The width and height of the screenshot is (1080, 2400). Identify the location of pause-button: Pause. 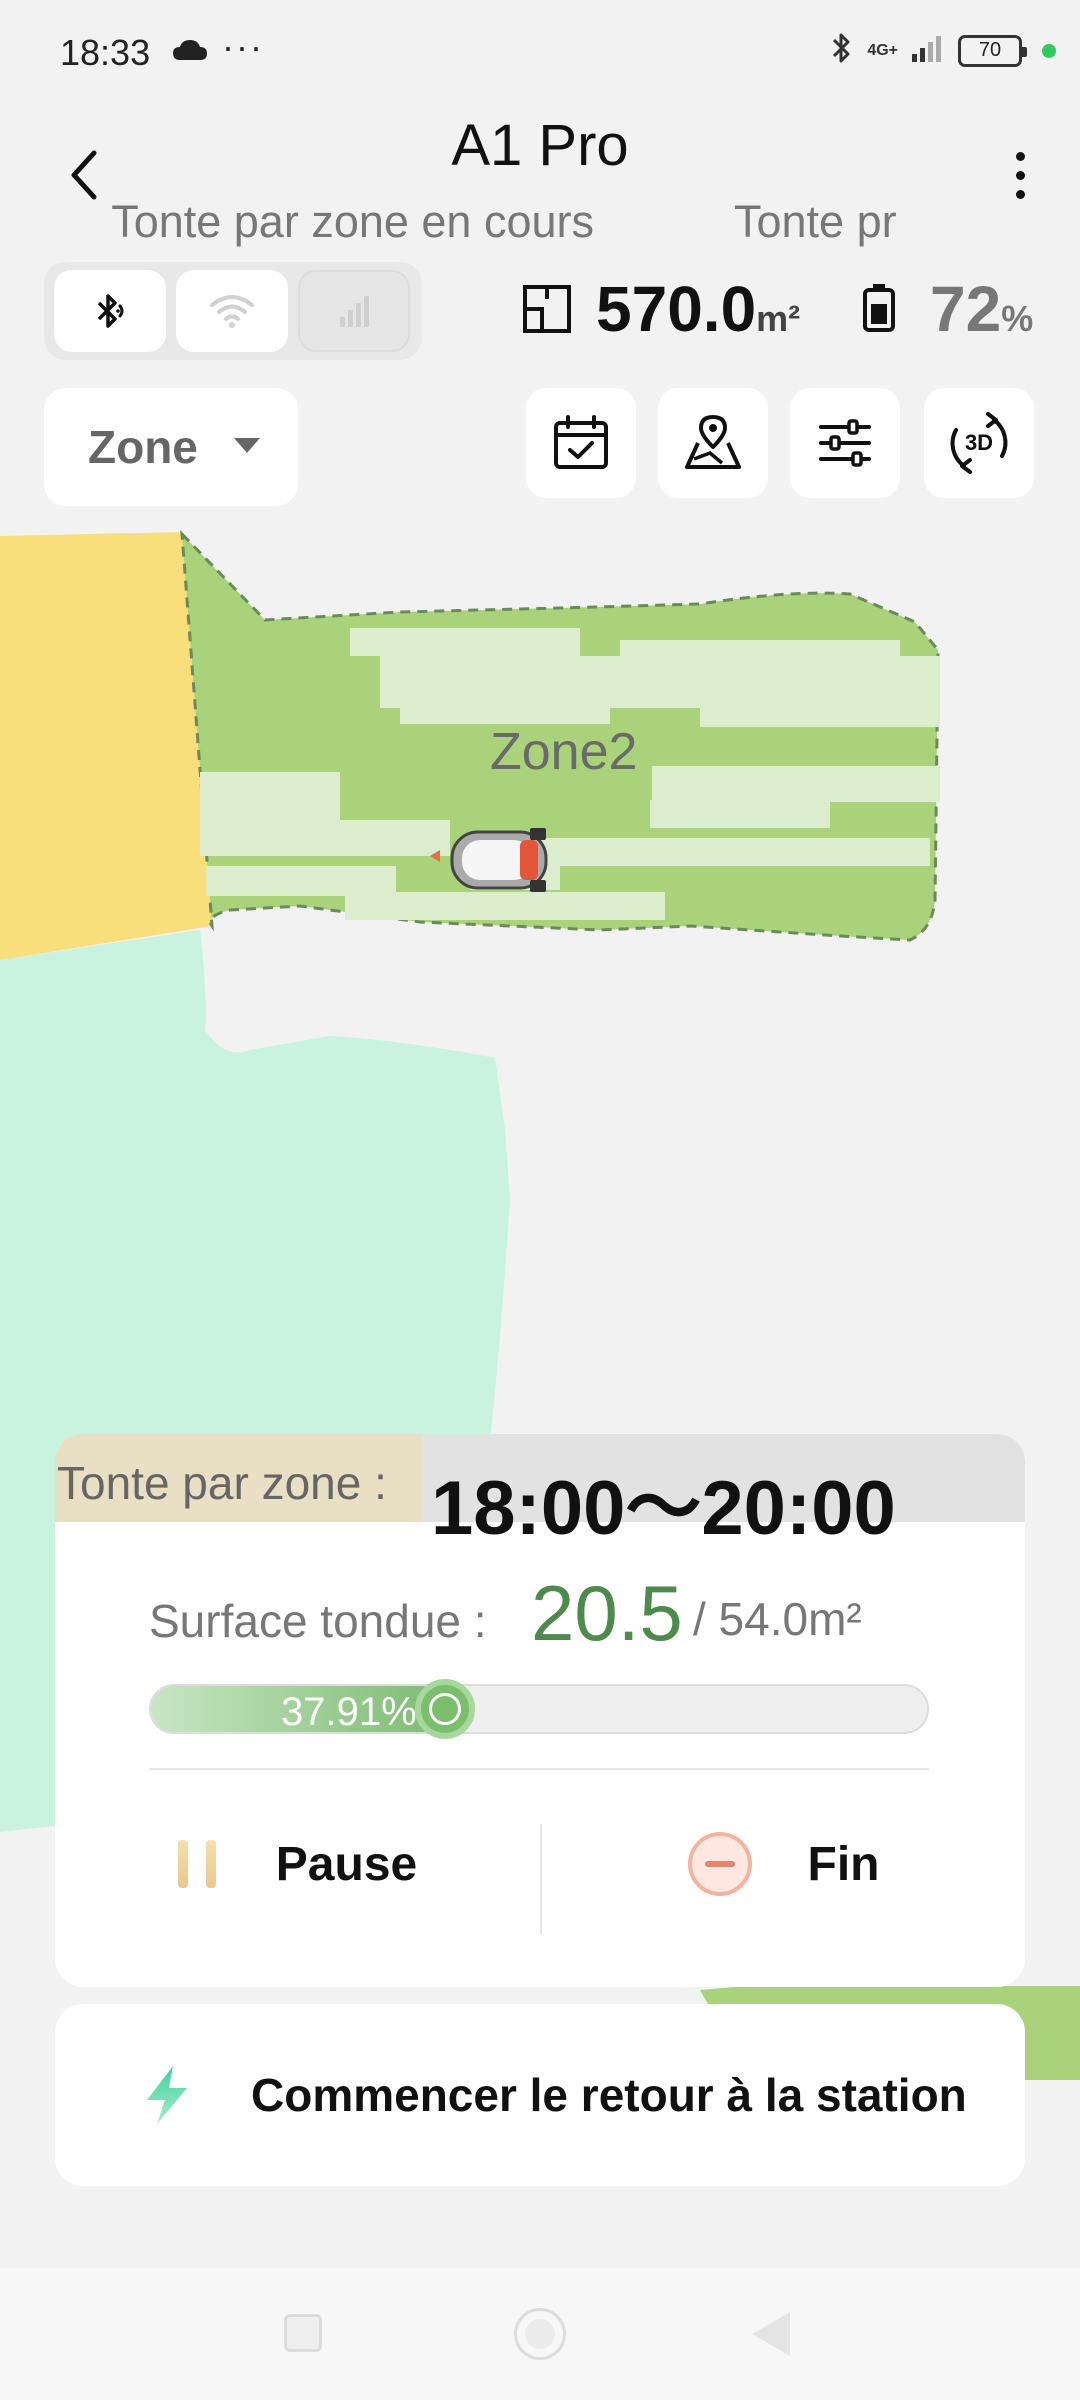
(297, 1864).